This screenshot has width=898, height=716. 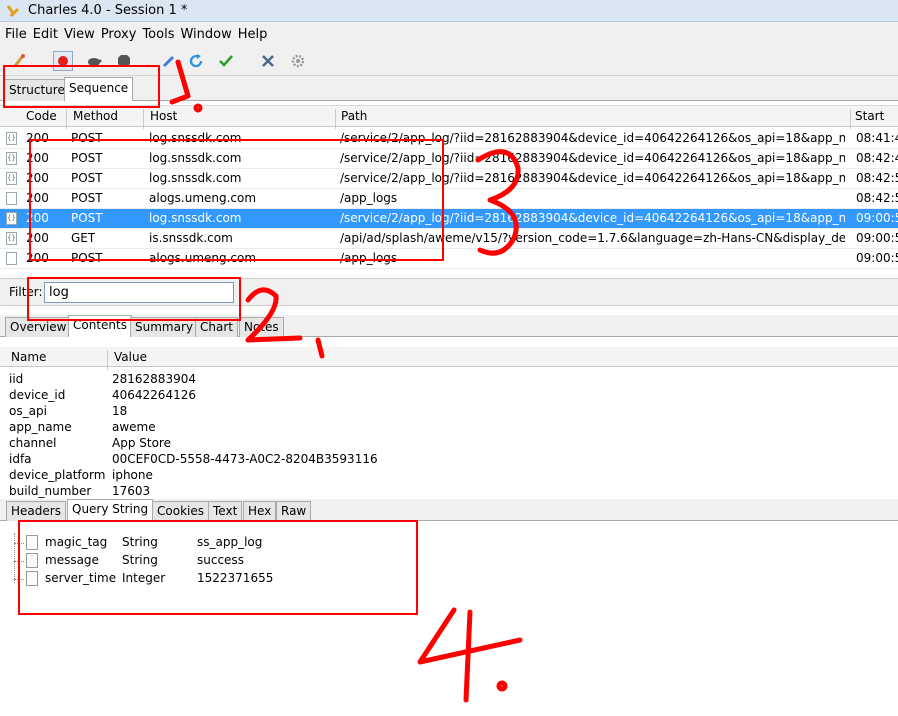 I want to click on kv-row: app_name aweme, so click(x=449, y=427).